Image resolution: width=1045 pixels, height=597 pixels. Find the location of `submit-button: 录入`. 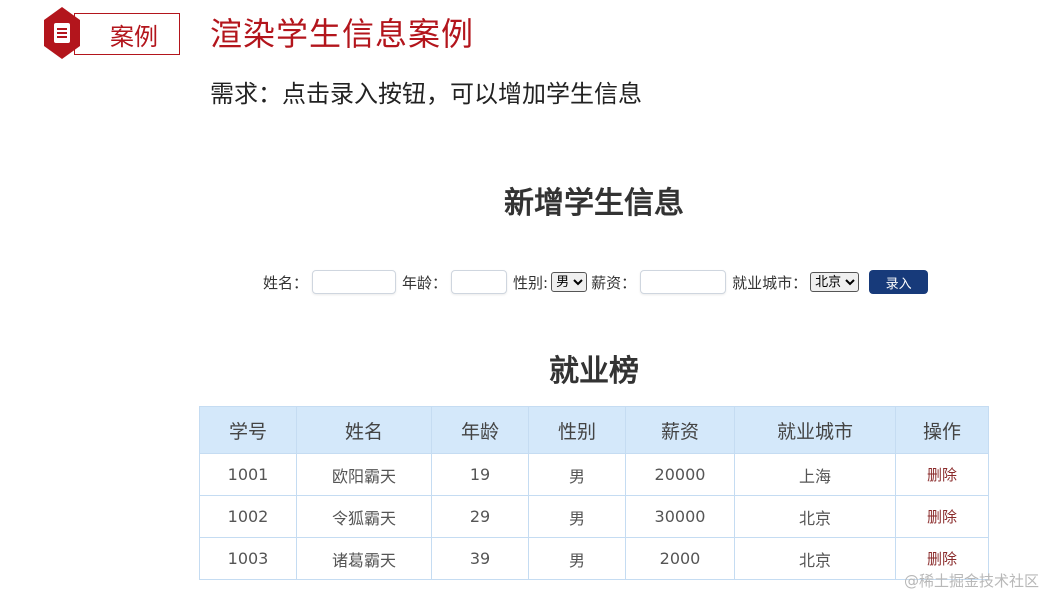

submit-button: 录入 is located at coordinates (899, 282).